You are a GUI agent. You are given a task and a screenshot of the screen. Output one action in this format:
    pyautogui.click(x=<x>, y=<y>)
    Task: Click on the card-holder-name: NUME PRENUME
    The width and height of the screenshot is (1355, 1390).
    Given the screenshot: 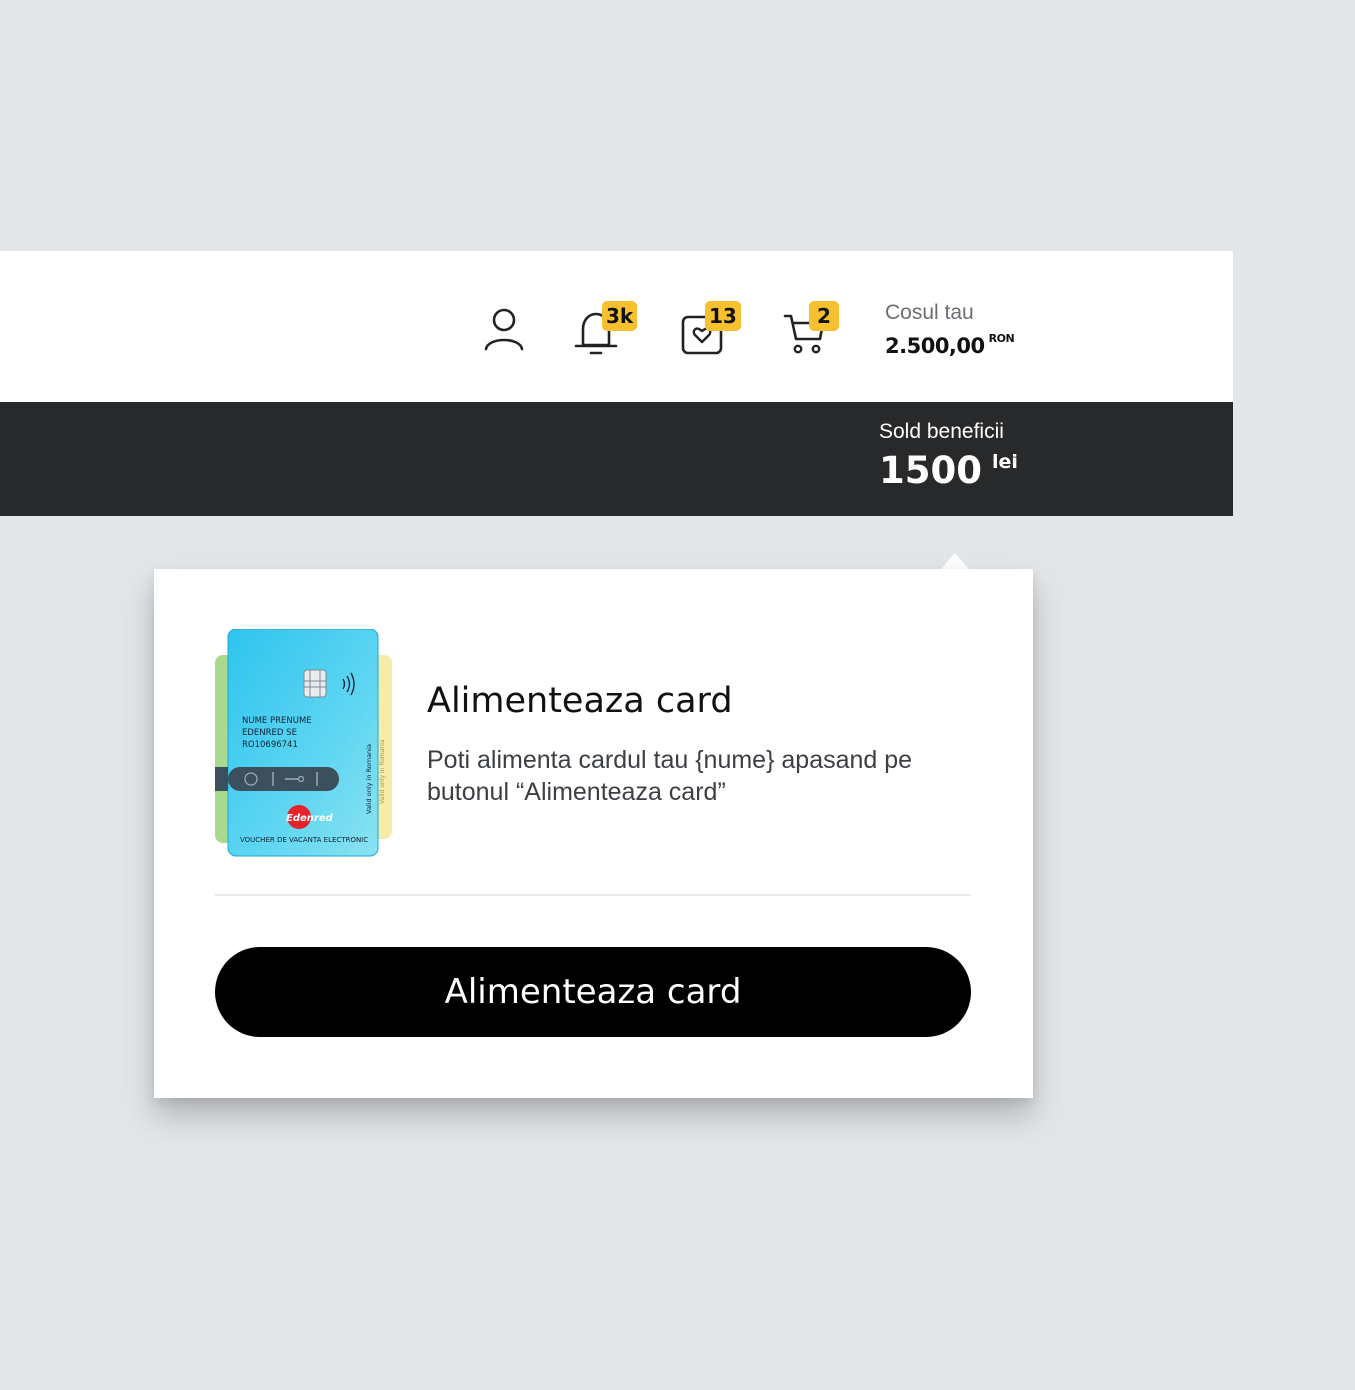 What is the action you would take?
    pyautogui.click(x=277, y=721)
    